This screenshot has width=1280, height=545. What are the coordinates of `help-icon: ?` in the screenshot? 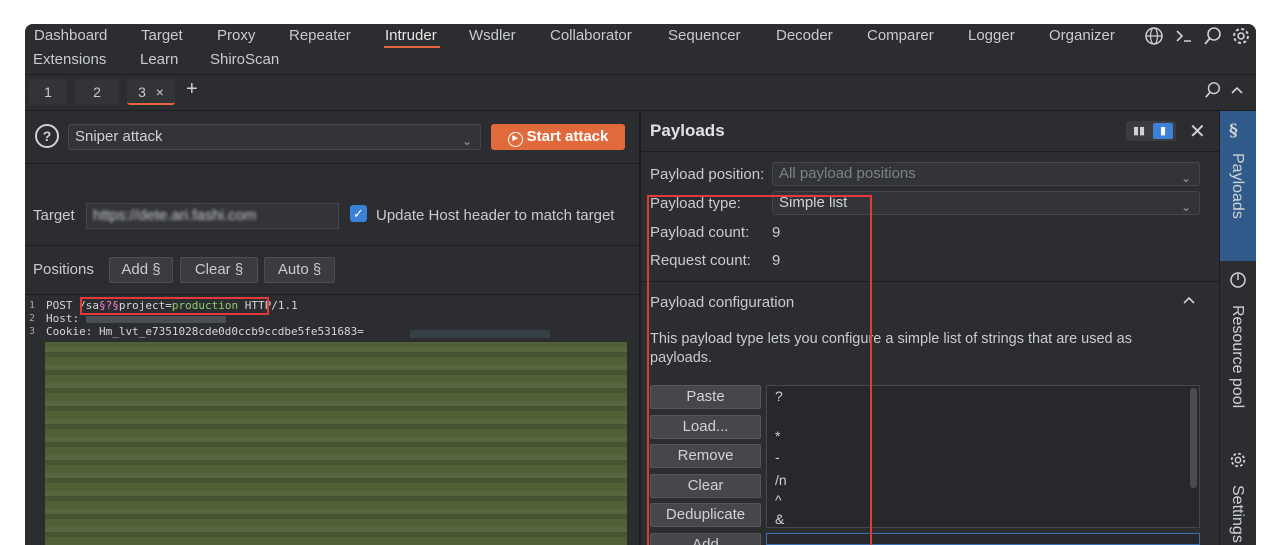 It's located at (47, 136).